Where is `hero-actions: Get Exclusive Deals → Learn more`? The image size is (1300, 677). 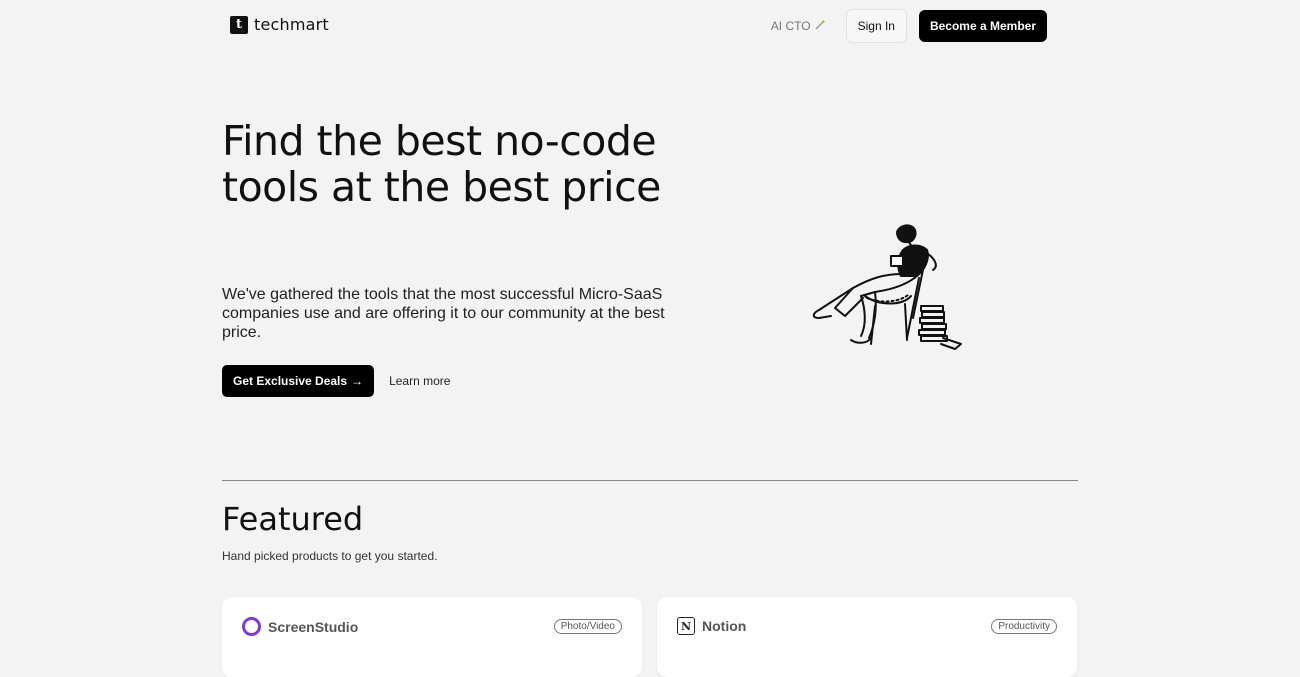
hero-actions: Get Exclusive Deals → Learn more is located at coordinates (336, 381).